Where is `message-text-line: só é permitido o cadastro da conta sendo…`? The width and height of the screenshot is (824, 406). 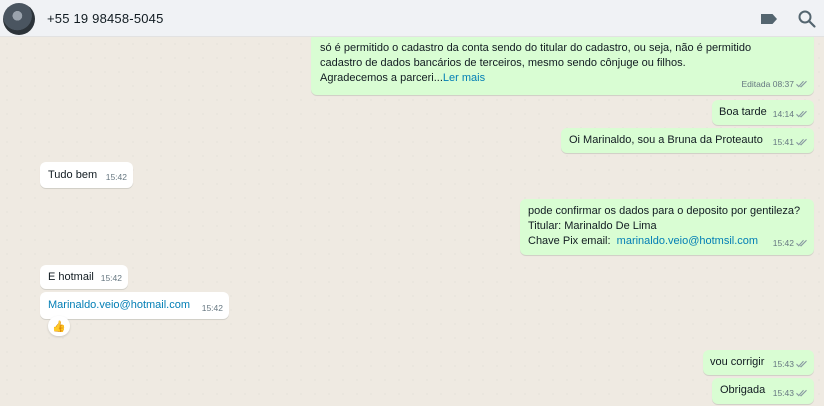 message-text-line: só é permitido o cadastro da conta sendo… is located at coordinates (536, 48).